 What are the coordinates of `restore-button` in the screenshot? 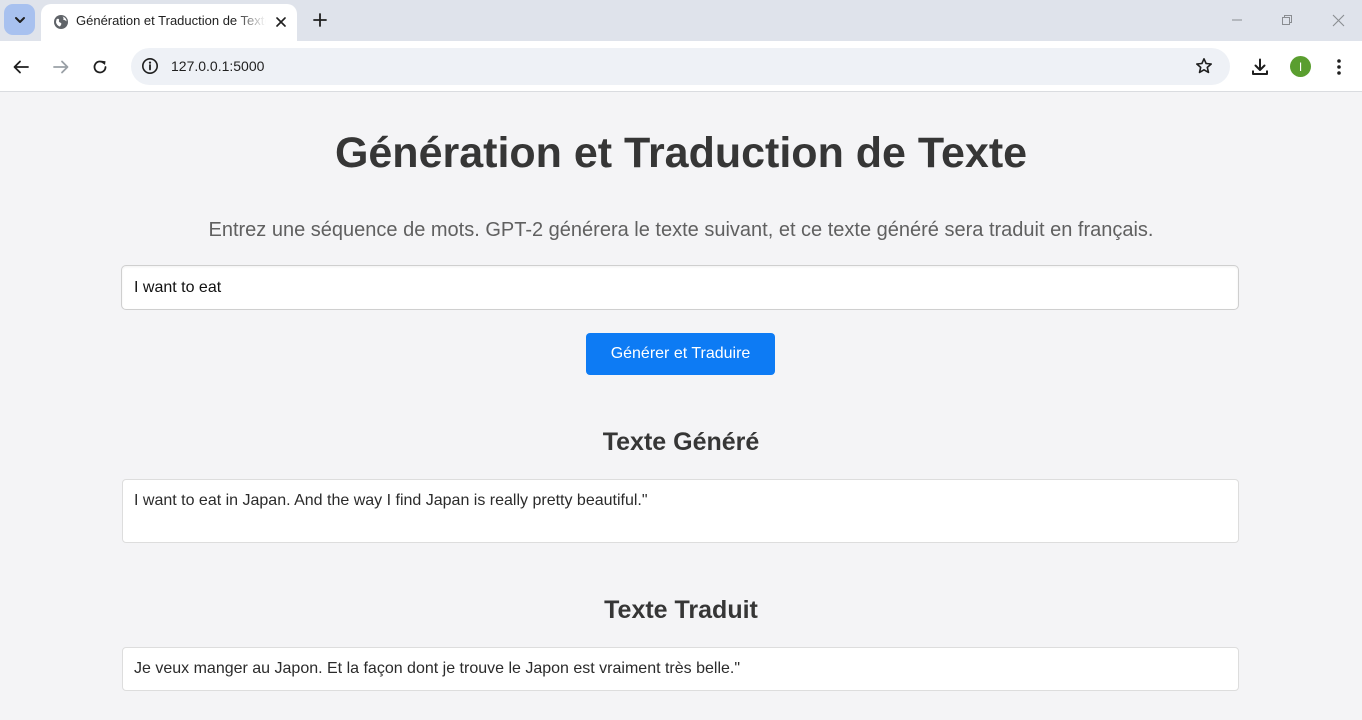 It's located at (1287, 20).